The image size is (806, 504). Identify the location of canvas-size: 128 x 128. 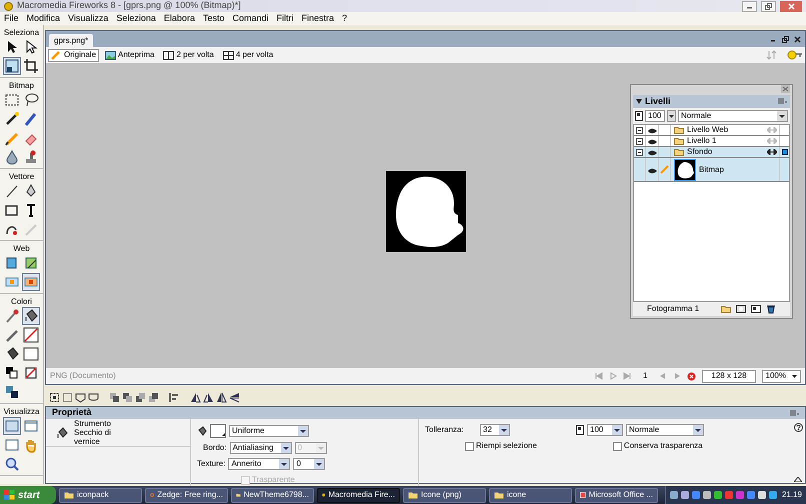
(729, 376).